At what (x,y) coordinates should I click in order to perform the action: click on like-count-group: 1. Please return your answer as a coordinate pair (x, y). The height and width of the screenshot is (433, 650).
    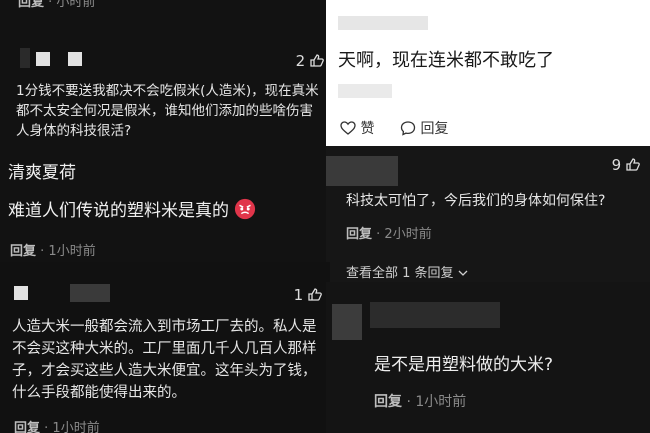
    Looking at the image, I should click on (308, 295).